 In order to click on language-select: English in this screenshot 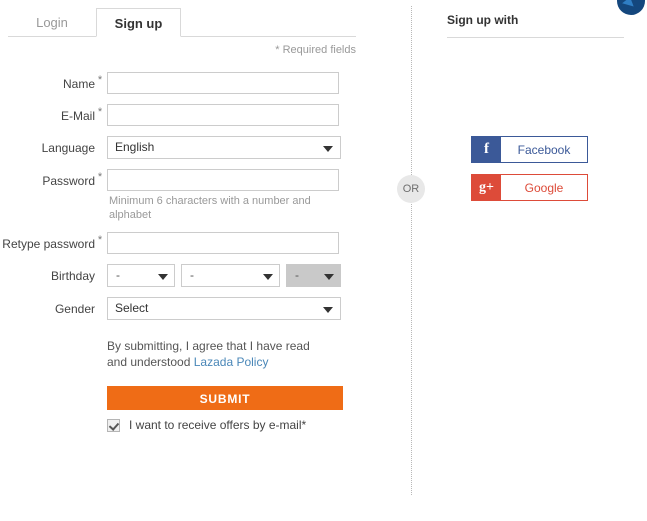, I will do `click(224, 147)`.